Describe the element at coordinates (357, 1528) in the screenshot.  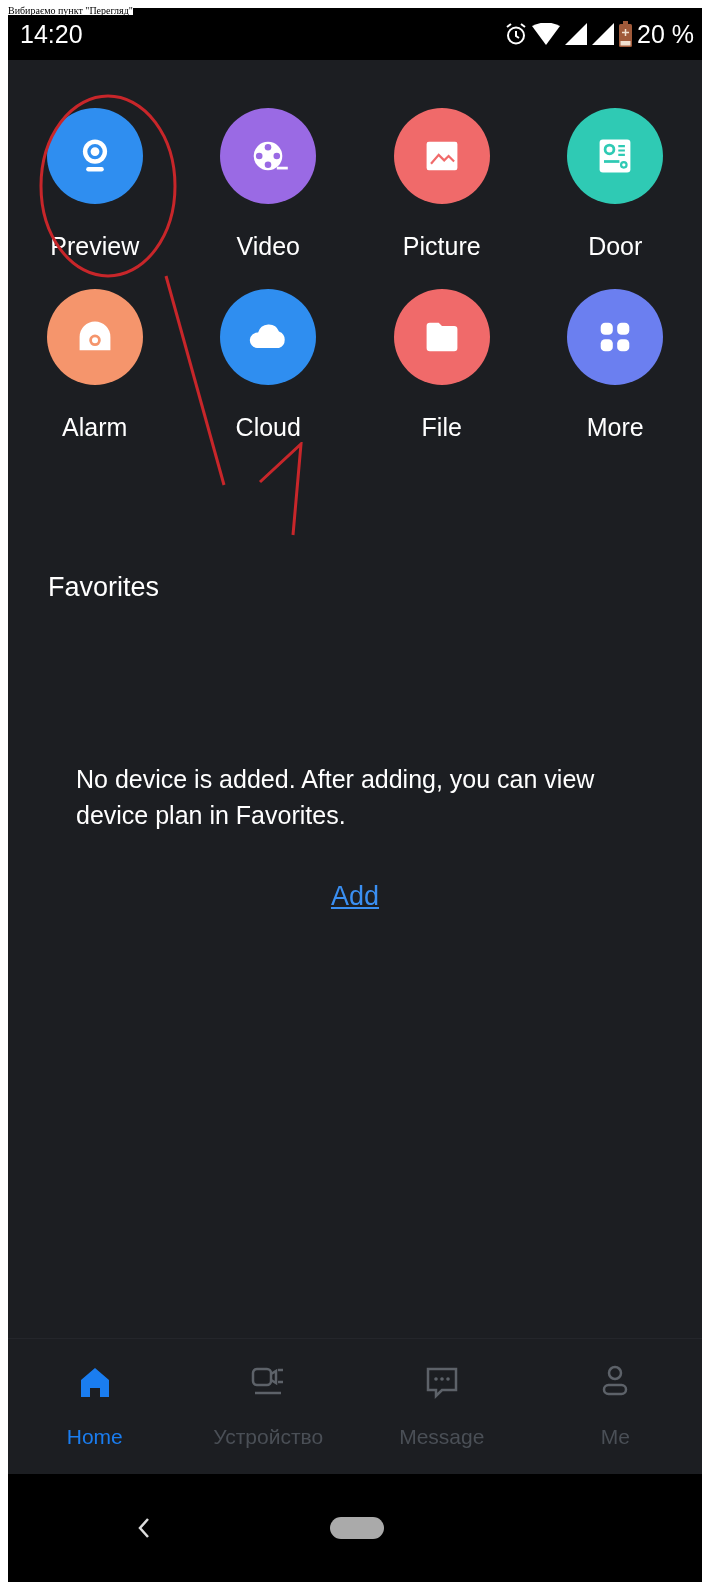
I see `home-pill` at that location.